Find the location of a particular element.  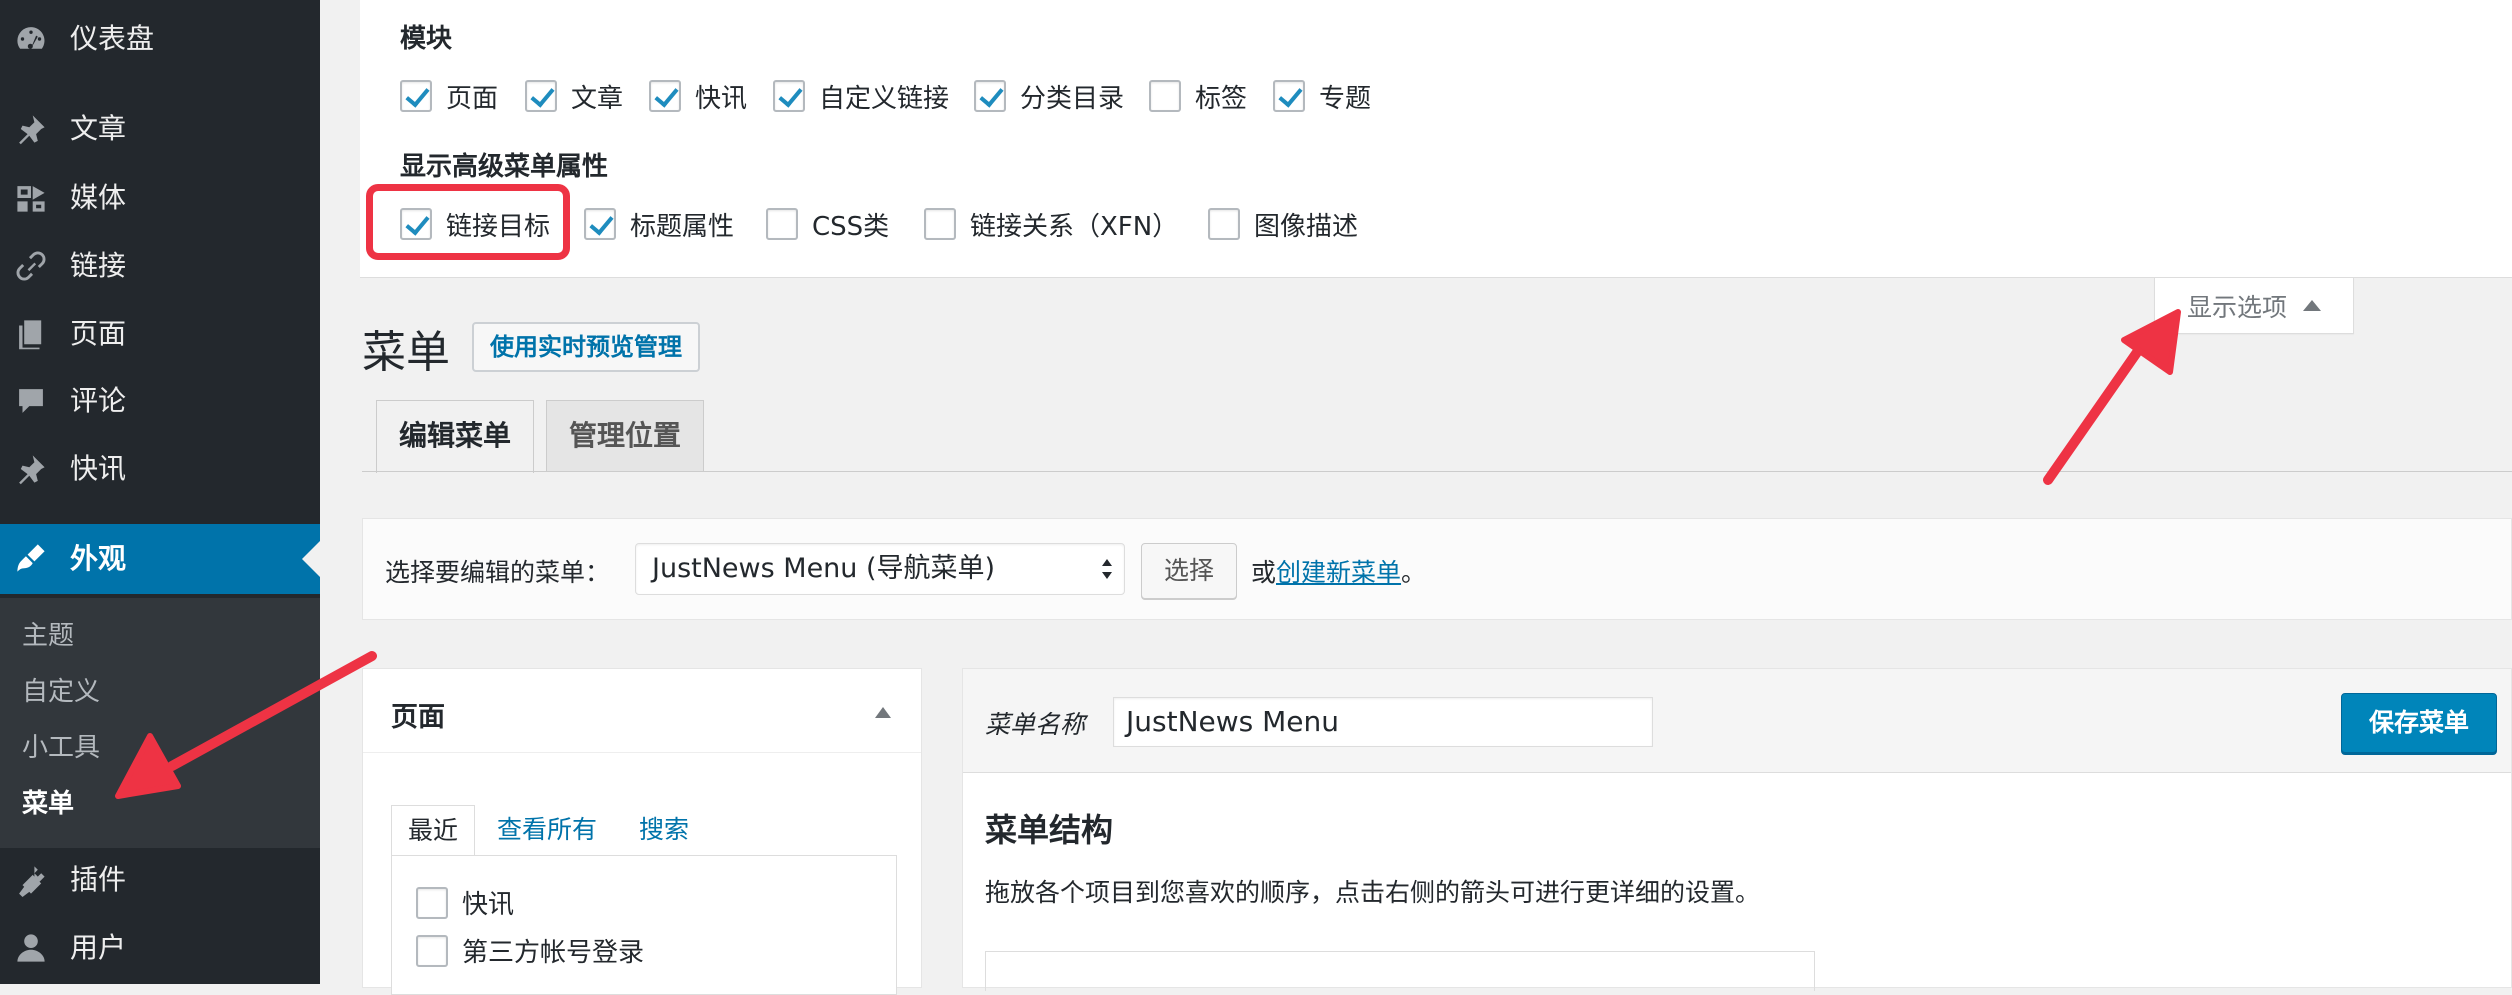

sidebar-item-label: 仪表盘 is located at coordinates (112, 38).